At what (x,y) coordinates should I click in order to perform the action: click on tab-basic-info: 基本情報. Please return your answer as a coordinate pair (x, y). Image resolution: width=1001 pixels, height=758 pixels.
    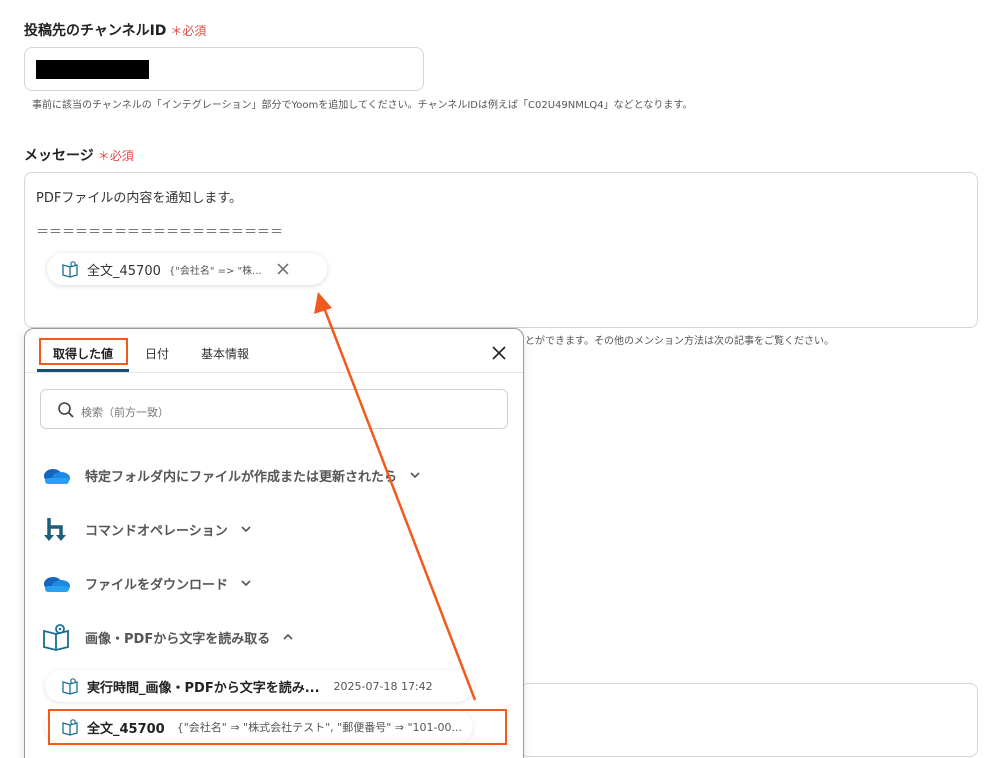
    Looking at the image, I should click on (225, 353).